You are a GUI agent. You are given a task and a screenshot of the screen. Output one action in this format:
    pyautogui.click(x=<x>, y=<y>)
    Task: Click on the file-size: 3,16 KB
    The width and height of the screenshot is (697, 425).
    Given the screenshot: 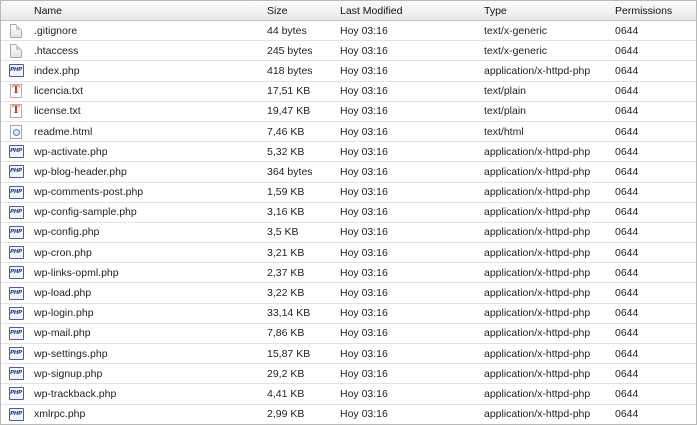 What is the action you would take?
    pyautogui.click(x=286, y=212)
    